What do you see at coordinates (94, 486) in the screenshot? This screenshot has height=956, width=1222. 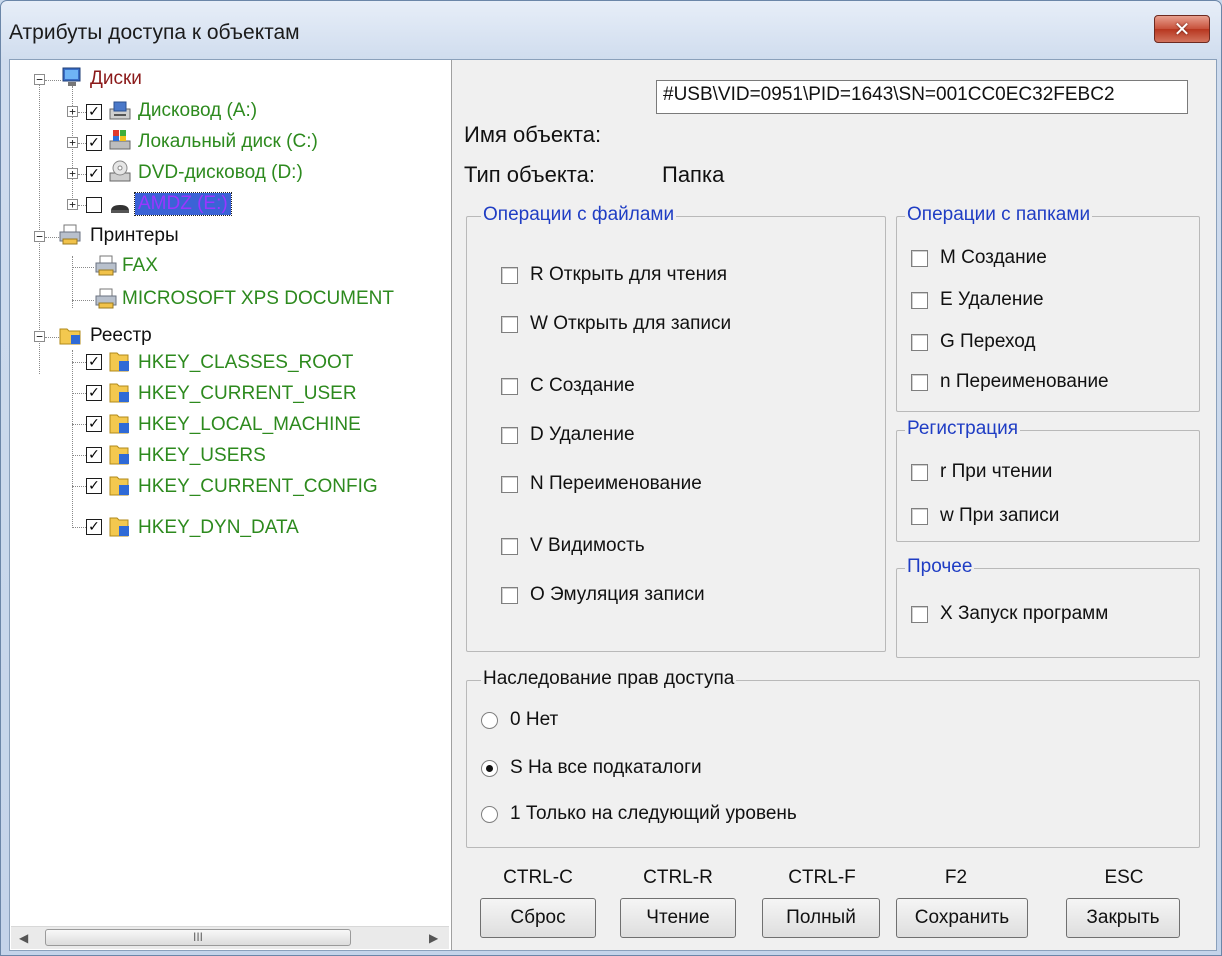 I see `tree-checkbox-hkcc: ✓` at bounding box center [94, 486].